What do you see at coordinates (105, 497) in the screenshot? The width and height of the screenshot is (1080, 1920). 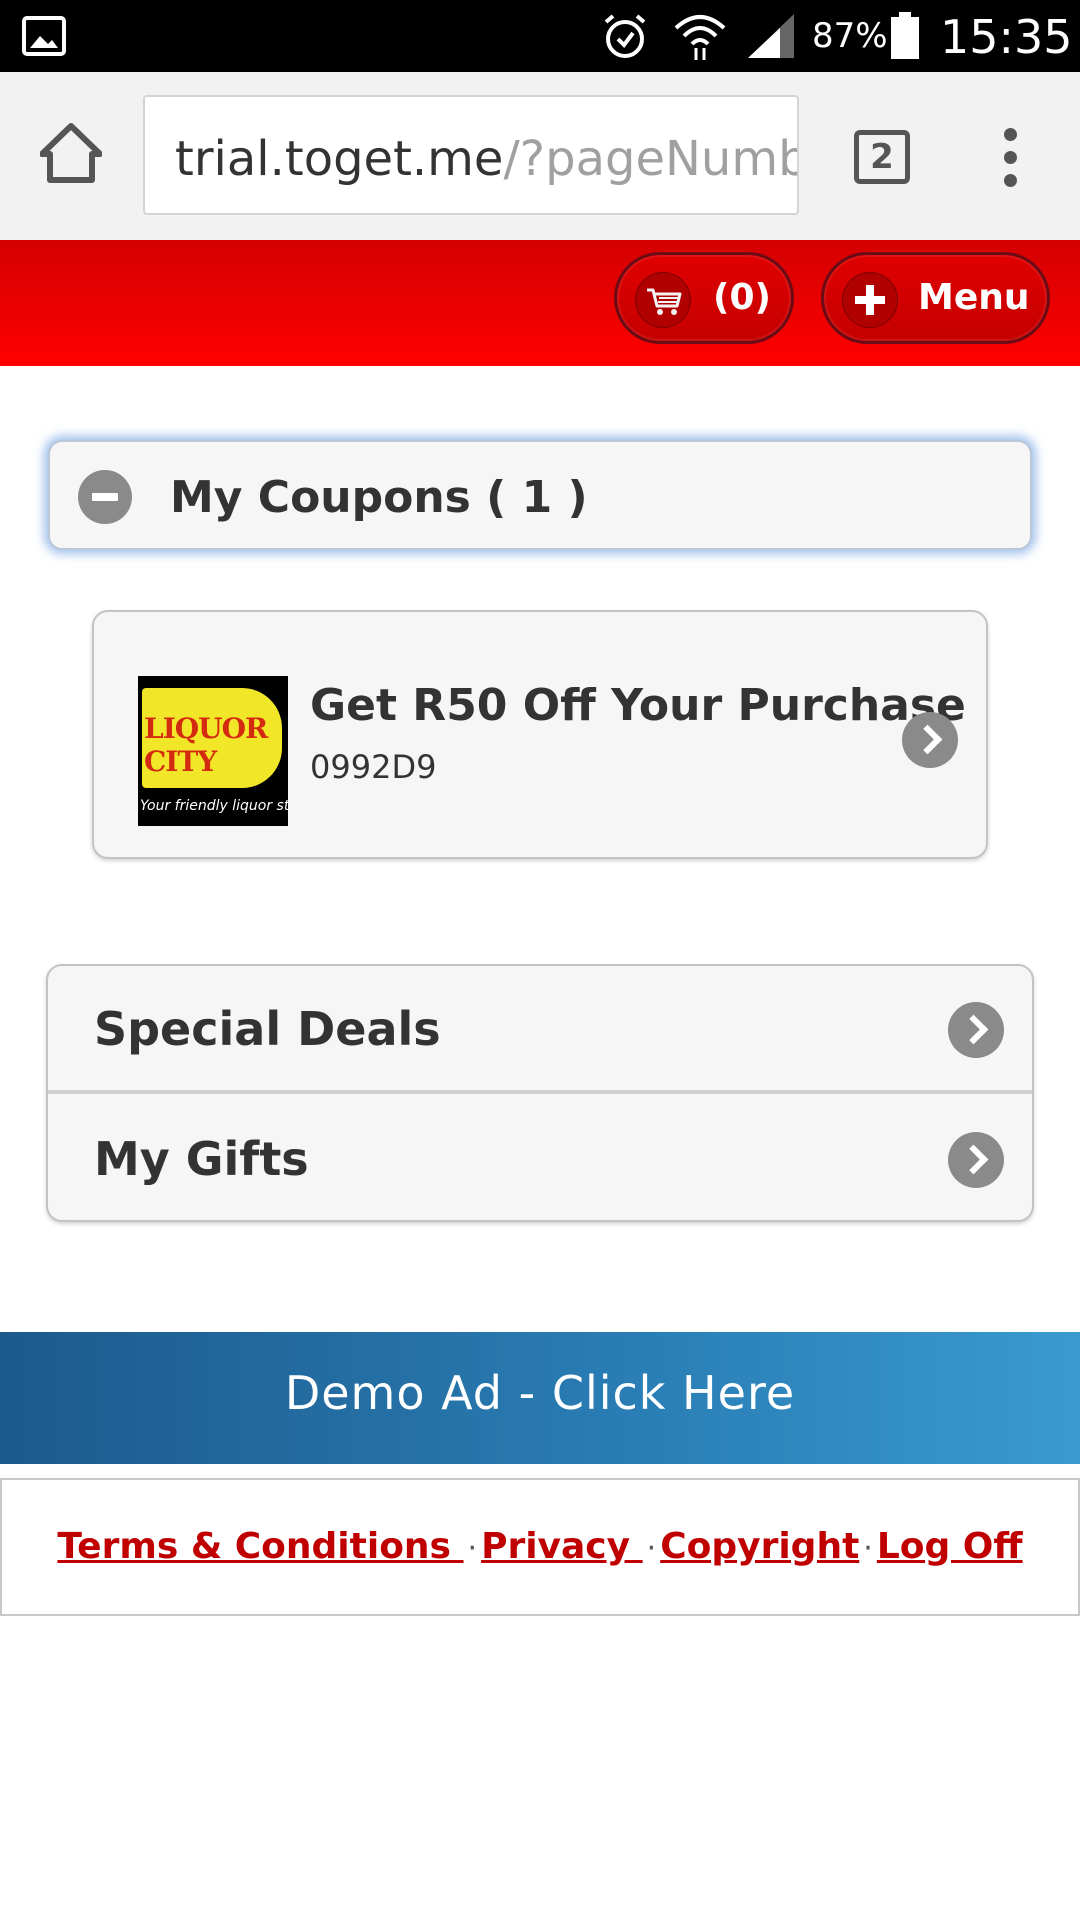 I see `collapse-minus-icon` at bounding box center [105, 497].